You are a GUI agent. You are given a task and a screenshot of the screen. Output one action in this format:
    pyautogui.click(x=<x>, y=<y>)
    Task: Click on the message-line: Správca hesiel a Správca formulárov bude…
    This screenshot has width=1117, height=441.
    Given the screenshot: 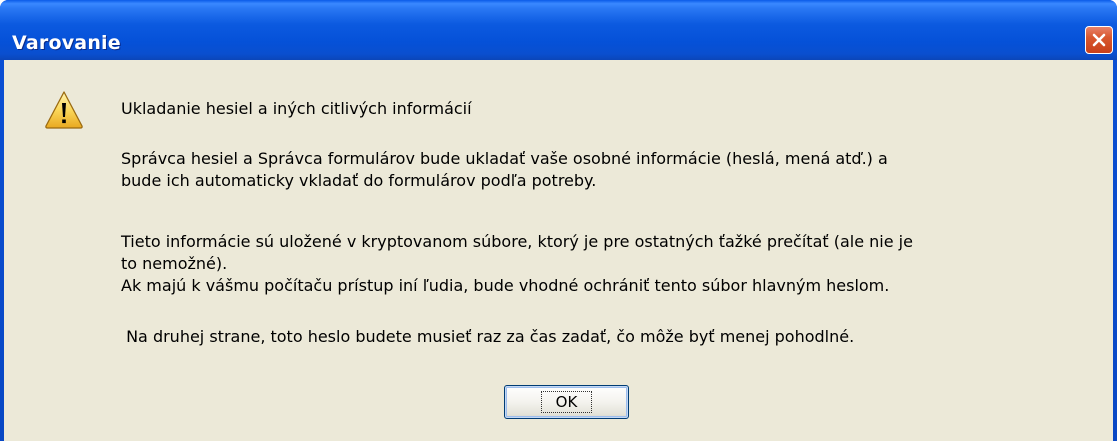 What is the action you would take?
    pyautogui.click(x=504, y=158)
    